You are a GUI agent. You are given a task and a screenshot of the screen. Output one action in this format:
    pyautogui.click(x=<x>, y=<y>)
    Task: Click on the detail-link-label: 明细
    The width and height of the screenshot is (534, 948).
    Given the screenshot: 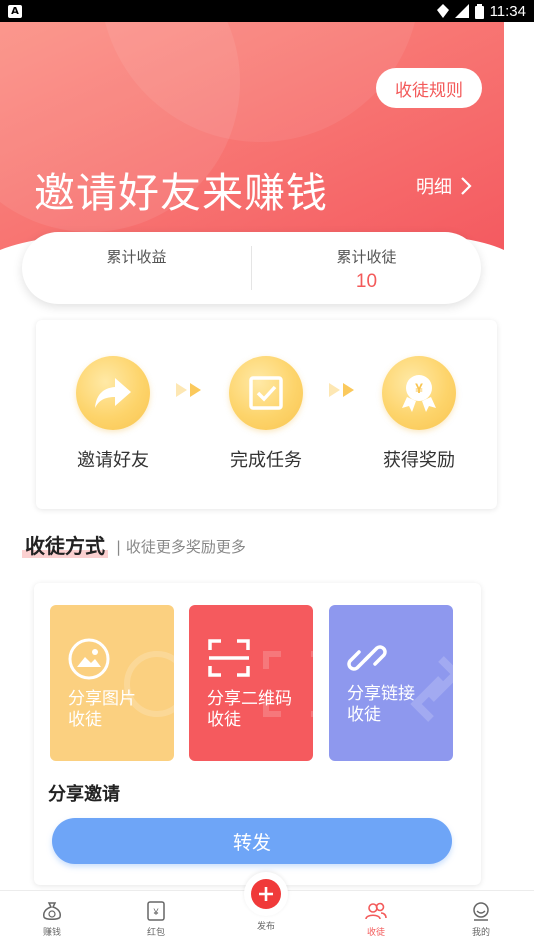 What is the action you would take?
    pyautogui.click(x=434, y=187)
    